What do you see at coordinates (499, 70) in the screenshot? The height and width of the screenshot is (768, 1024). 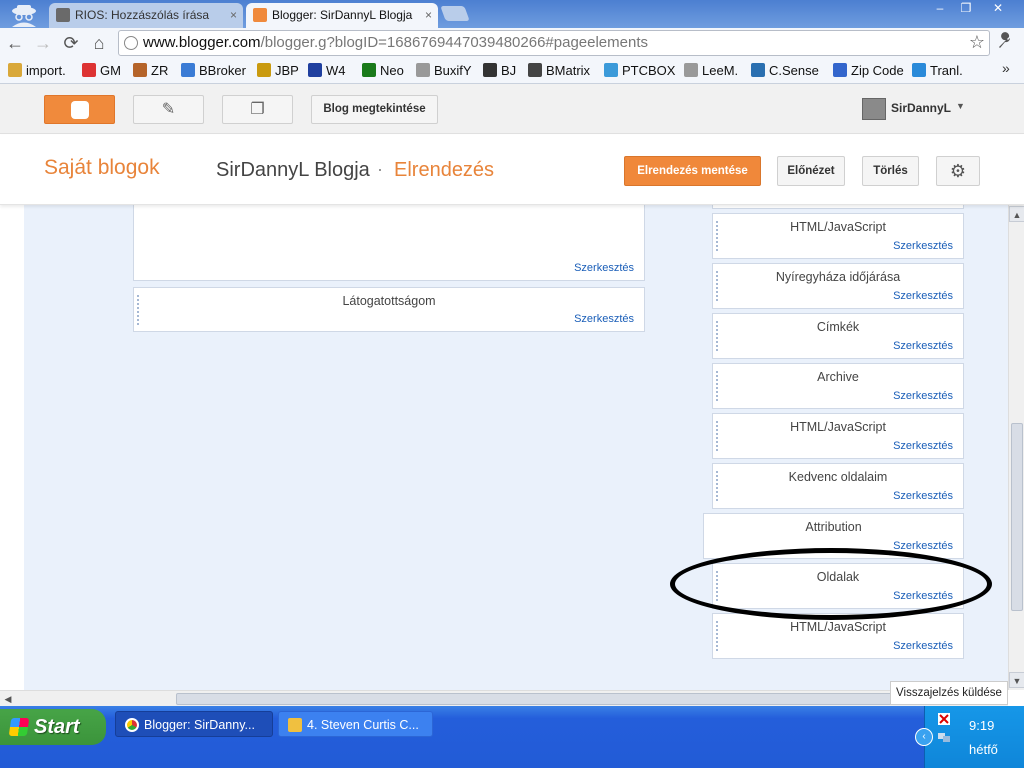 I see `bookmark-bj: BJ` at bounding box center [499, 70].